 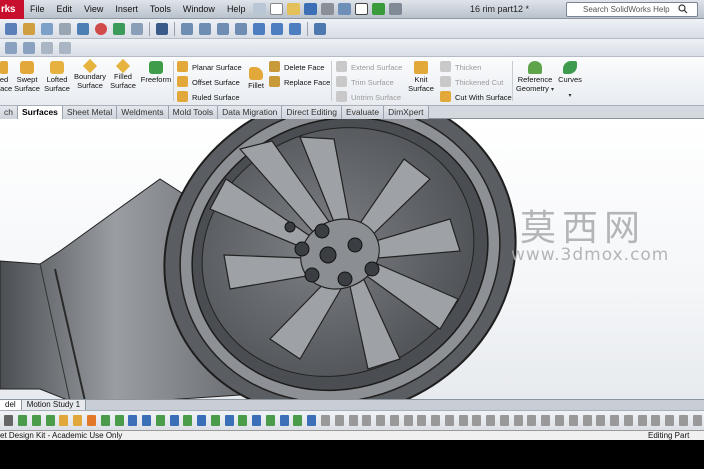 What do you see at coordinates (259, 28) in the screenshot?
I see `iso-view-icon` at bounding box center [259, 28].